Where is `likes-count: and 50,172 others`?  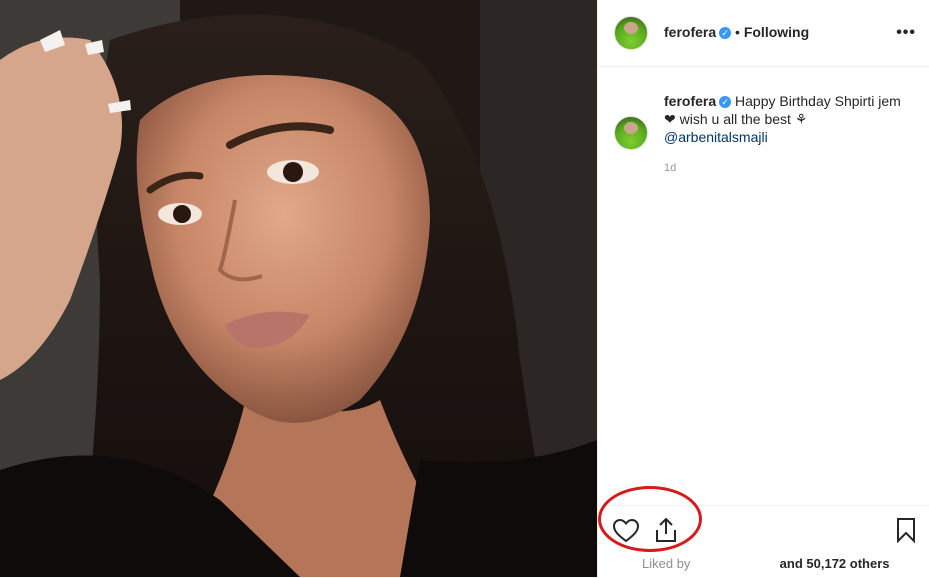 likes-count: and 50,172 others is located at coordinates (835, 563).